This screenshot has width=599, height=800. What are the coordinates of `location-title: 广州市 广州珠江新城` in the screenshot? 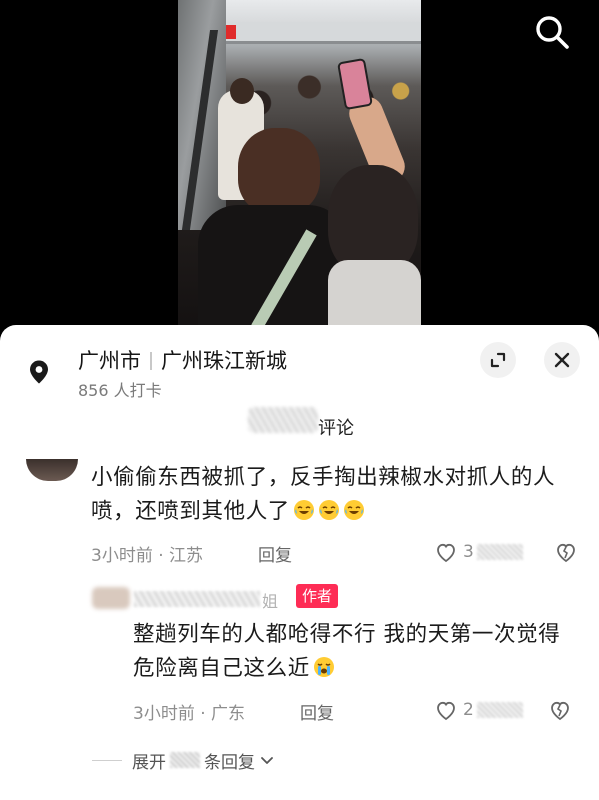 It's located at (182, 360).